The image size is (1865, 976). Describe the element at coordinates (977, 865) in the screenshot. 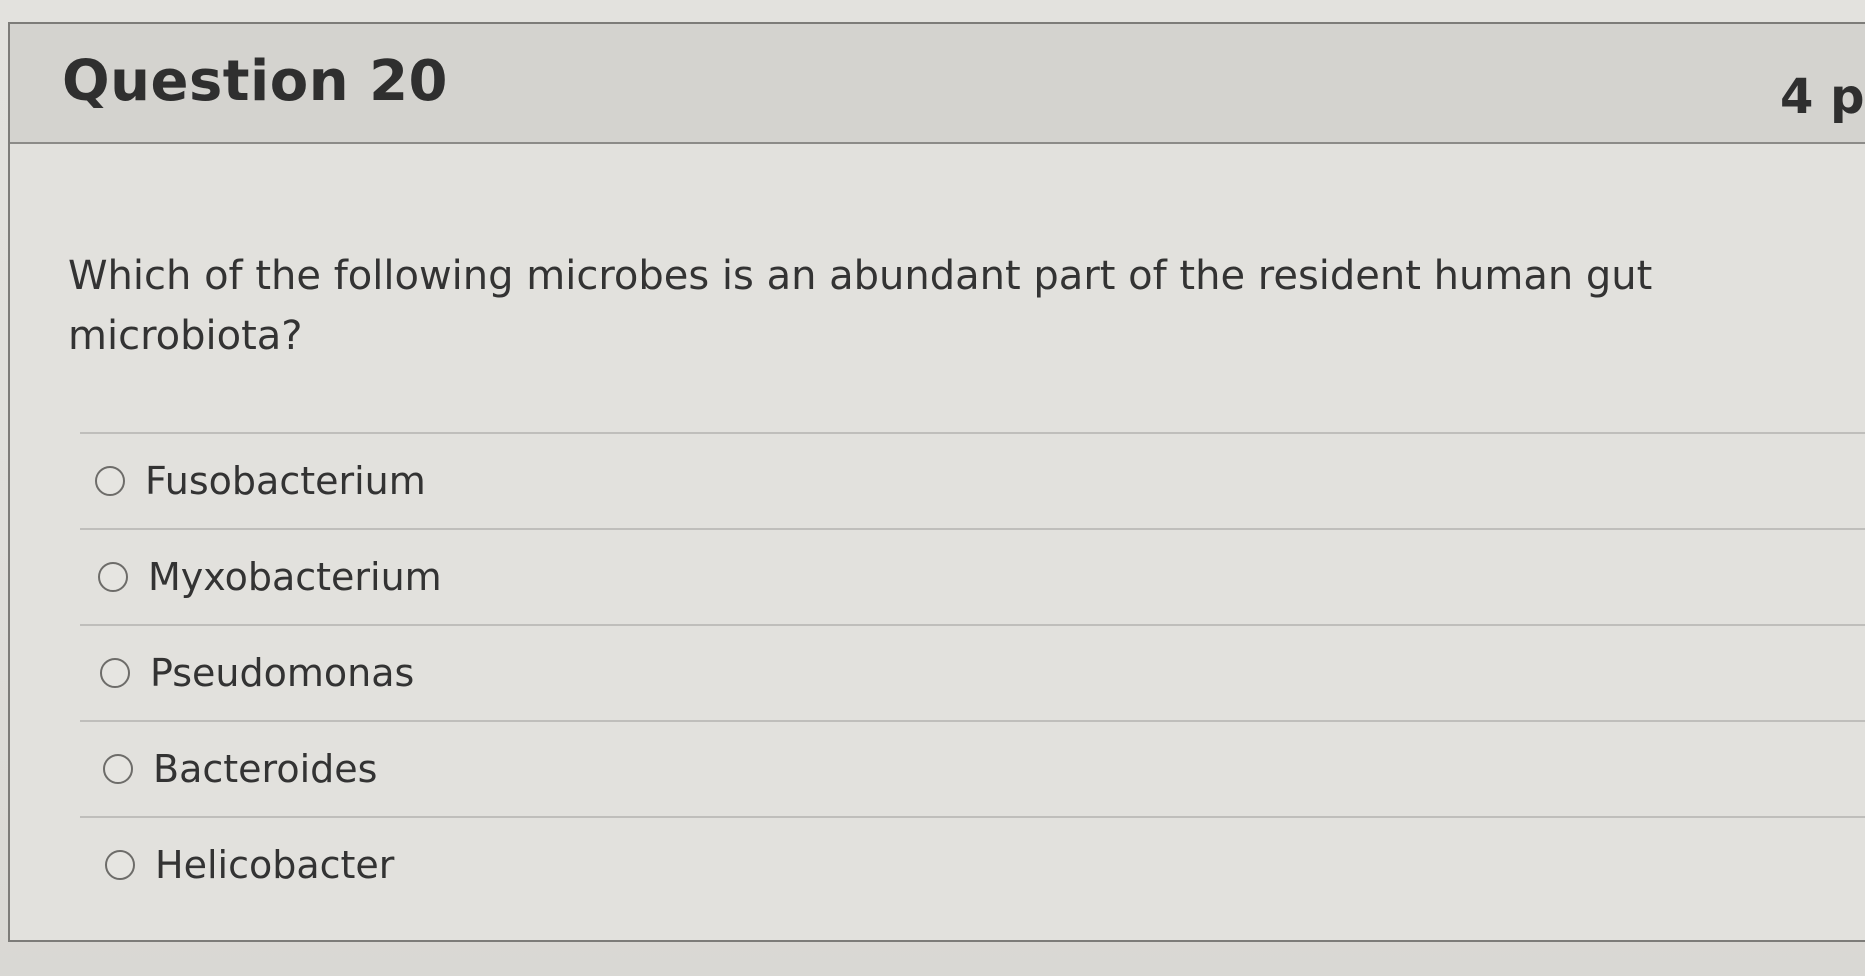

I see `answer-option-helicobacter: Helicobacter` at that location.